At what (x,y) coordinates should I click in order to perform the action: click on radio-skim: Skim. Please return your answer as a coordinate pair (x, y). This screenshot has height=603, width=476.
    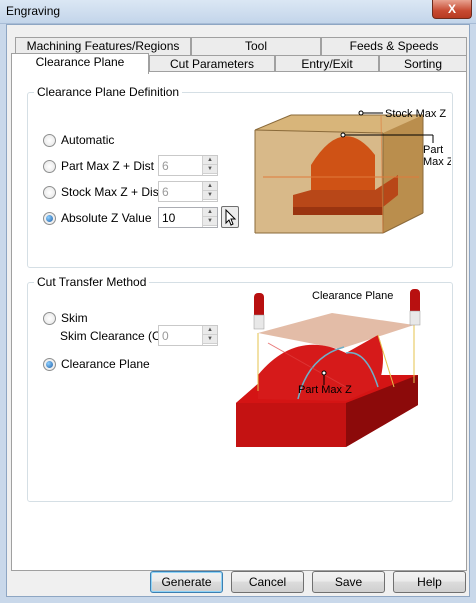
    Looking at the image, I should click on (65, 318).